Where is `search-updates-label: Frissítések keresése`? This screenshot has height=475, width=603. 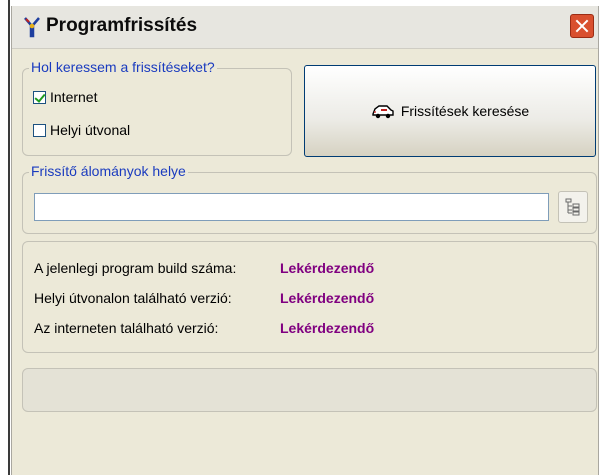 search-updates-label: Frissítések keresése is located at coordinates (465, 111).